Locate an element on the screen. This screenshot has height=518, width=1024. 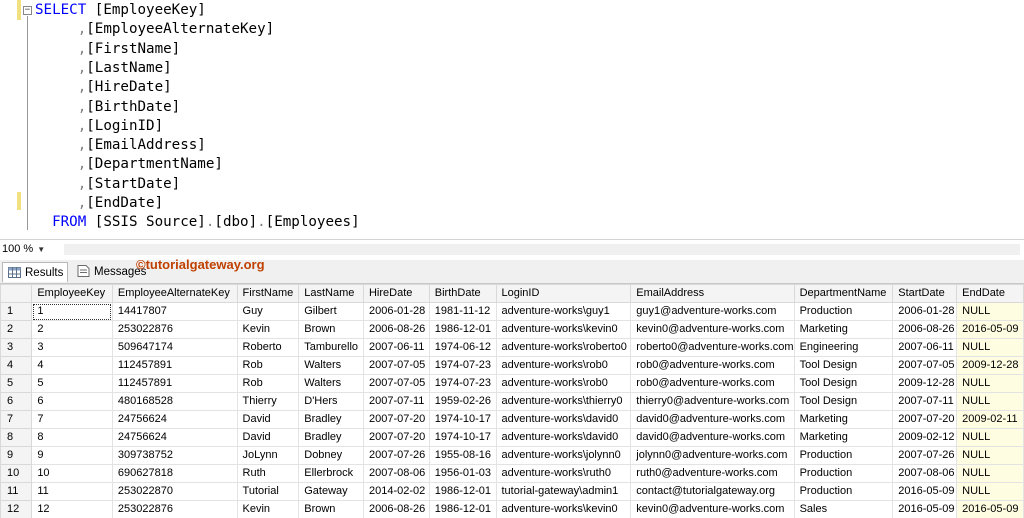
grid-cell: adventure-works\jolynn0 is located at coordinates (563, 455).